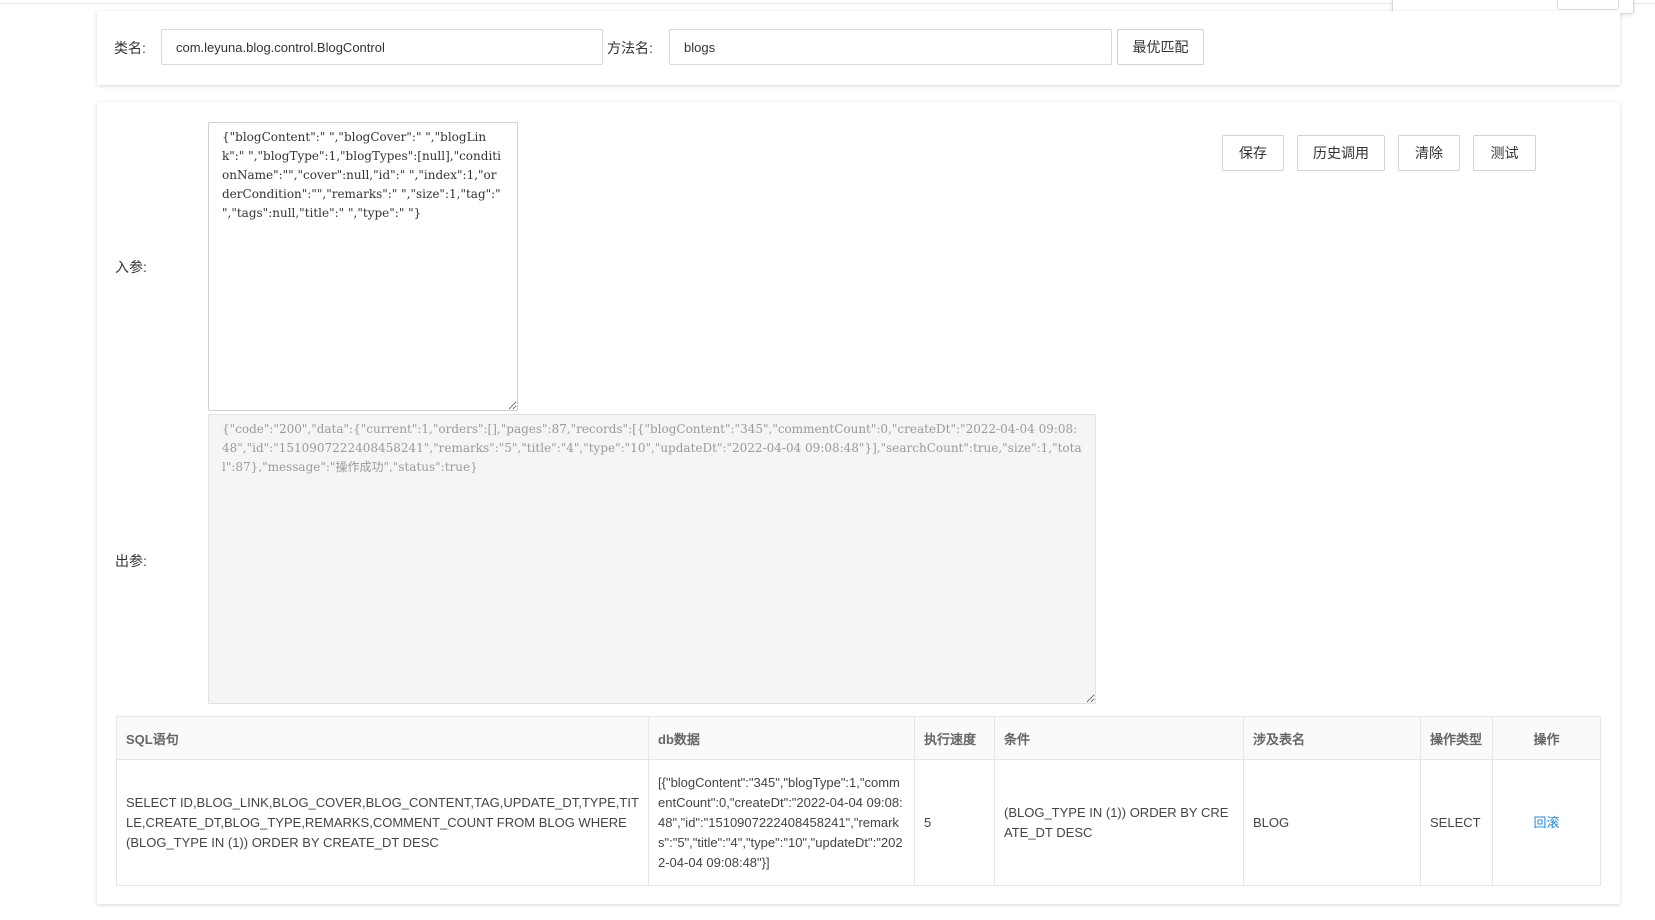  I want to click on best-match-button: 最优匹配, so click(1160, 47).